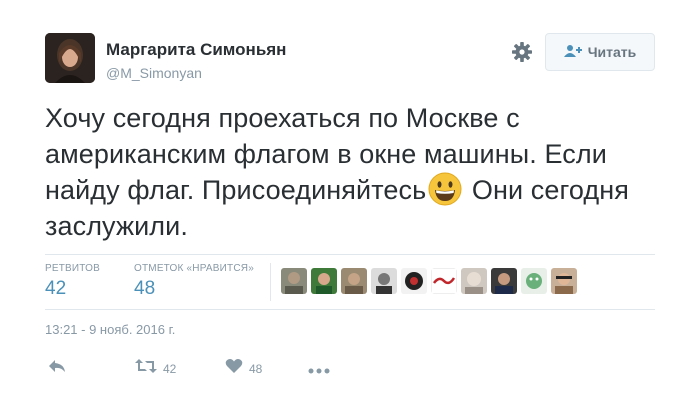 This screenshot has width=700, height=411. What do you see at coordinates (612, 52) in the screenshot?
I see `follow-button-label: Читать` at bounding box center [612, 52].